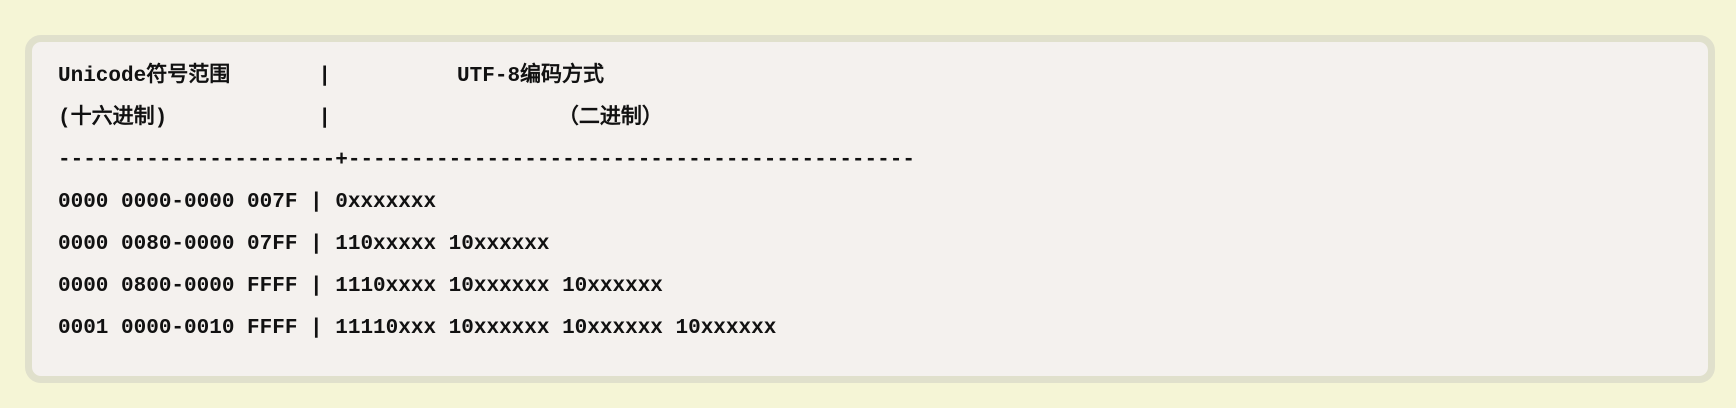 Image resolution: width=1736 pixels, height=408 pixels. Describe the element at coordinates (304, 244) in the screenshot. I see `code-line-row-2: 0000 0080-0000 07FF | 110xxxxx 10xxxxxx` at that location.